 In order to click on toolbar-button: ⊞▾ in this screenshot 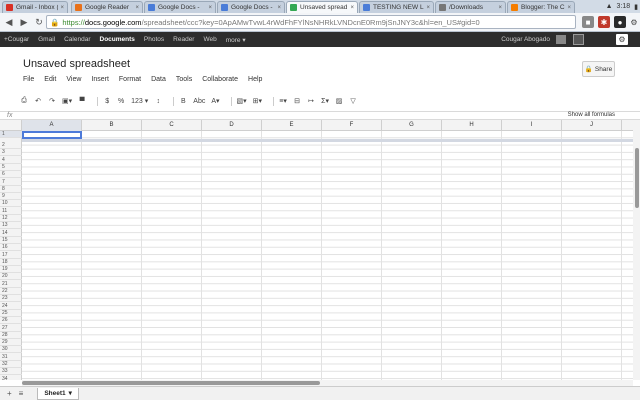, I will do `click(257, 101)`.